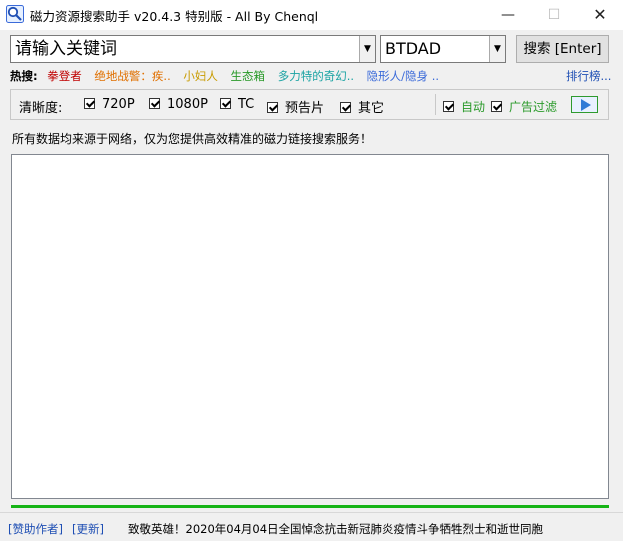  I want to click on keyword-input, so click(185, 49).